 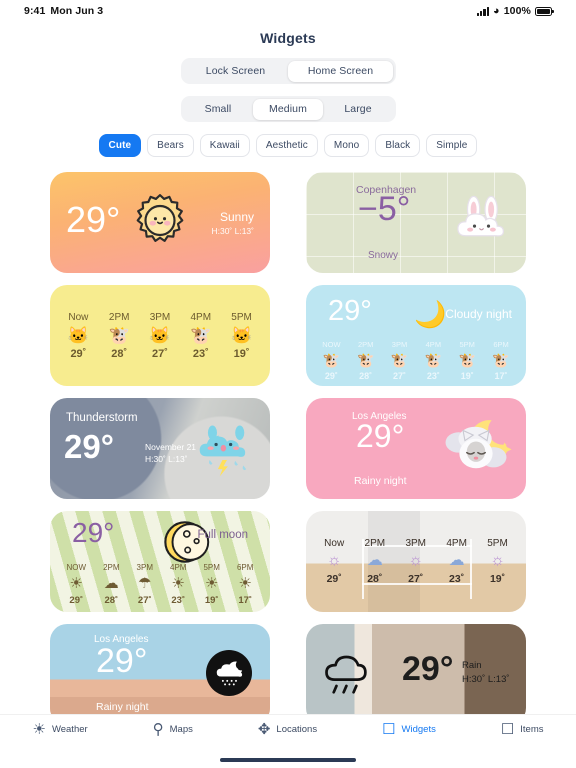 What do you see at coordinates (416, 448) in the screenshot?
I see `widget-card-los-angeles-pink: Los Angeles 29° Rainy night` at bounding box center [416, 448].